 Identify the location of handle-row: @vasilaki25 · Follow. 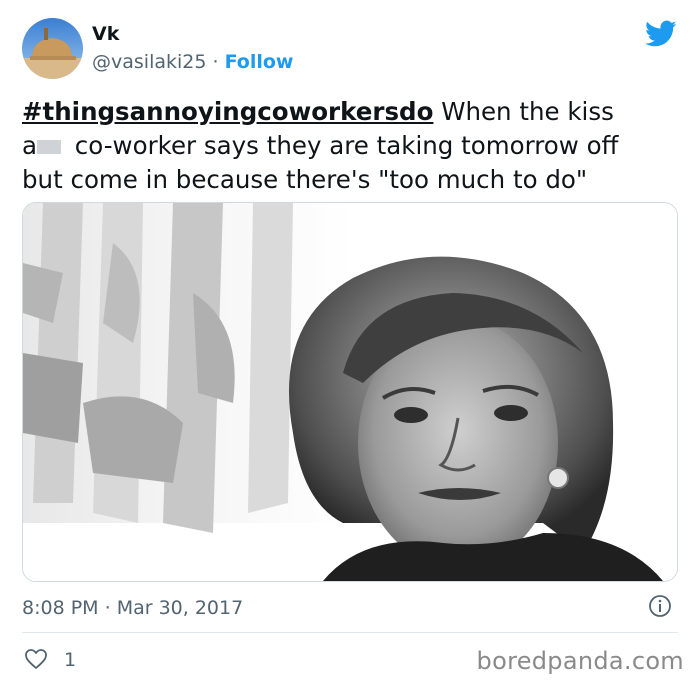
(193, 62).